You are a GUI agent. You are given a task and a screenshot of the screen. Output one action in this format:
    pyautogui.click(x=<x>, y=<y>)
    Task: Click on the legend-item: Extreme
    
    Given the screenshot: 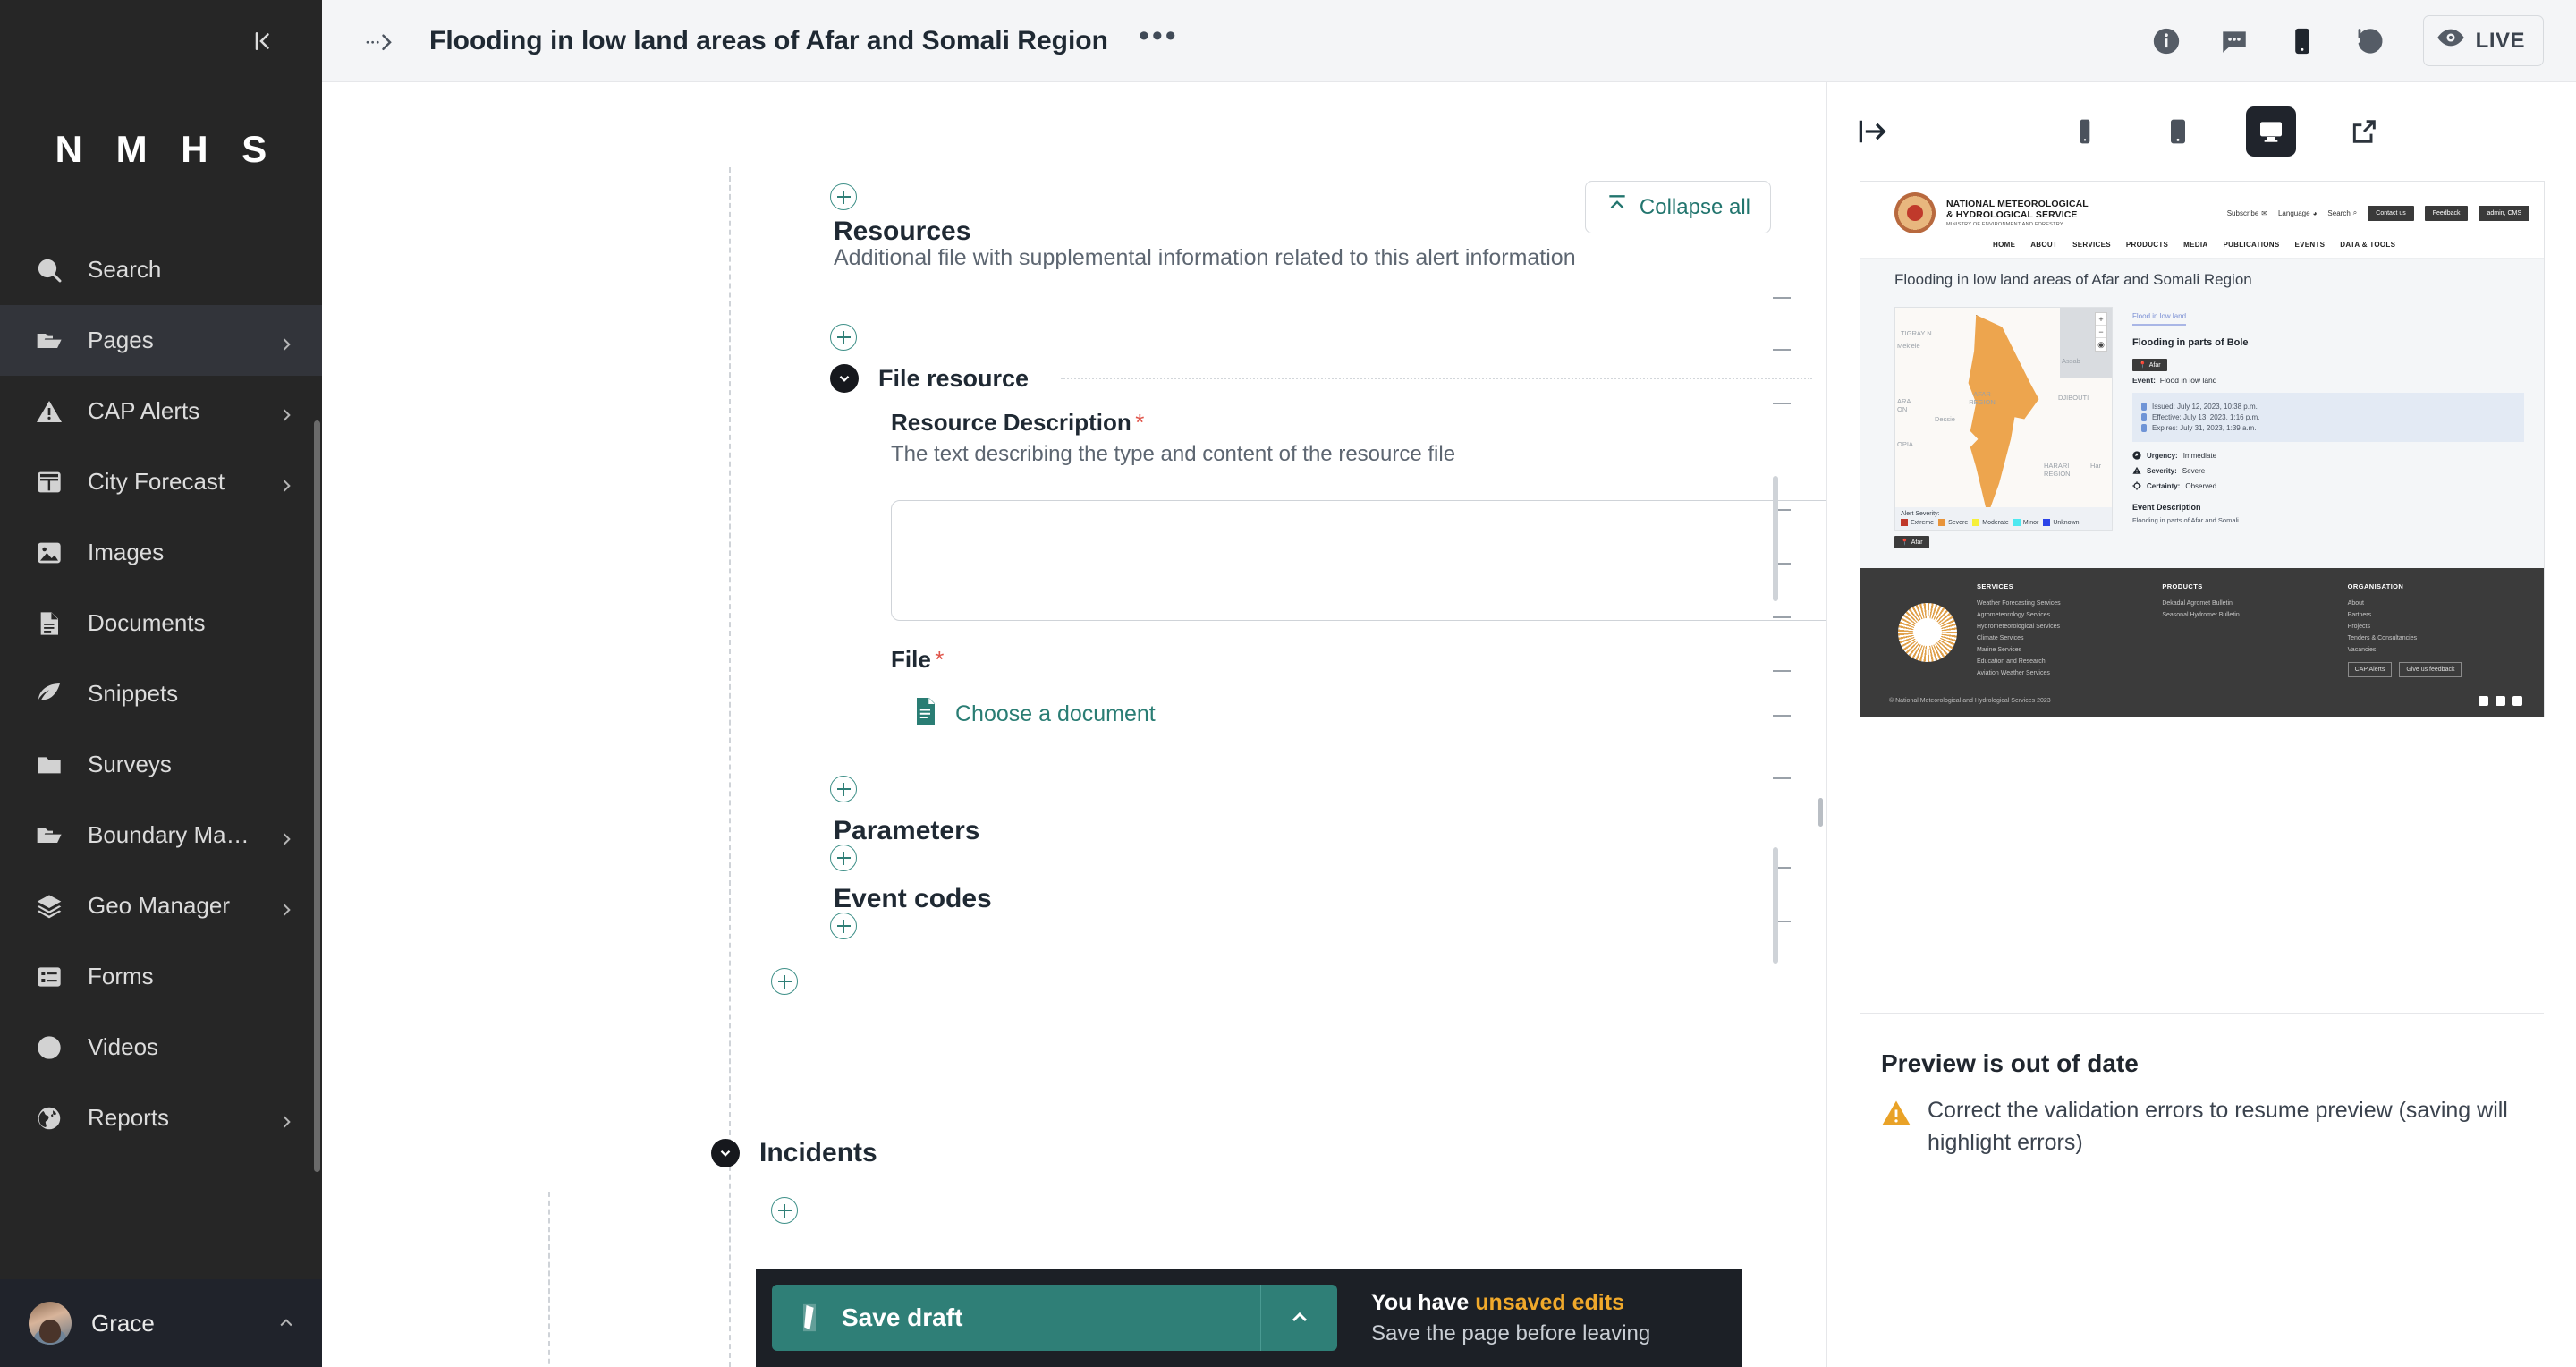 What is the action you would take?
    pyautogui.click(x=1917, y=522)
    